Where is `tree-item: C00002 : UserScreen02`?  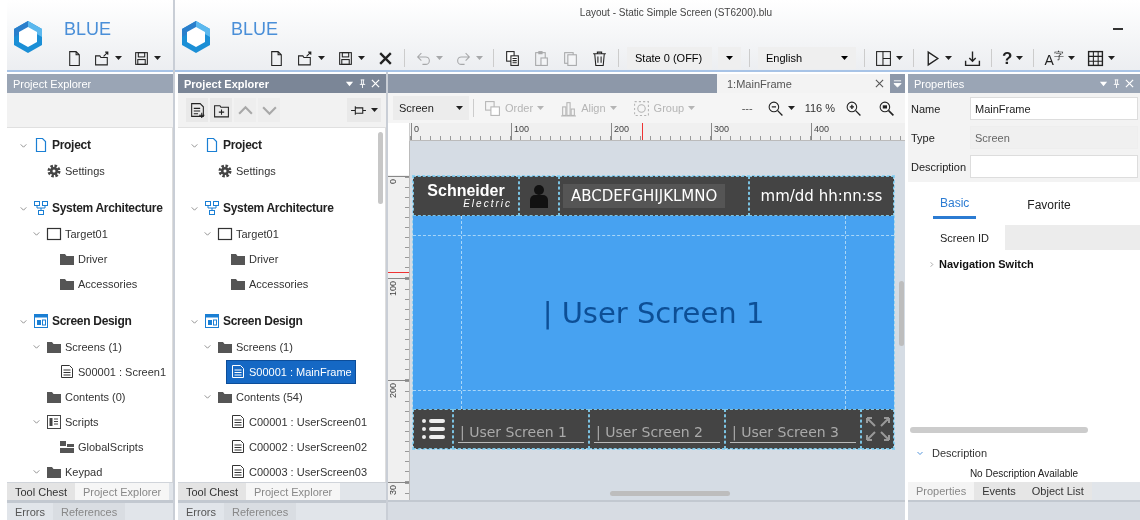
tree-item: C00002 : UserScreen02 is located at coordinates (298, 446).